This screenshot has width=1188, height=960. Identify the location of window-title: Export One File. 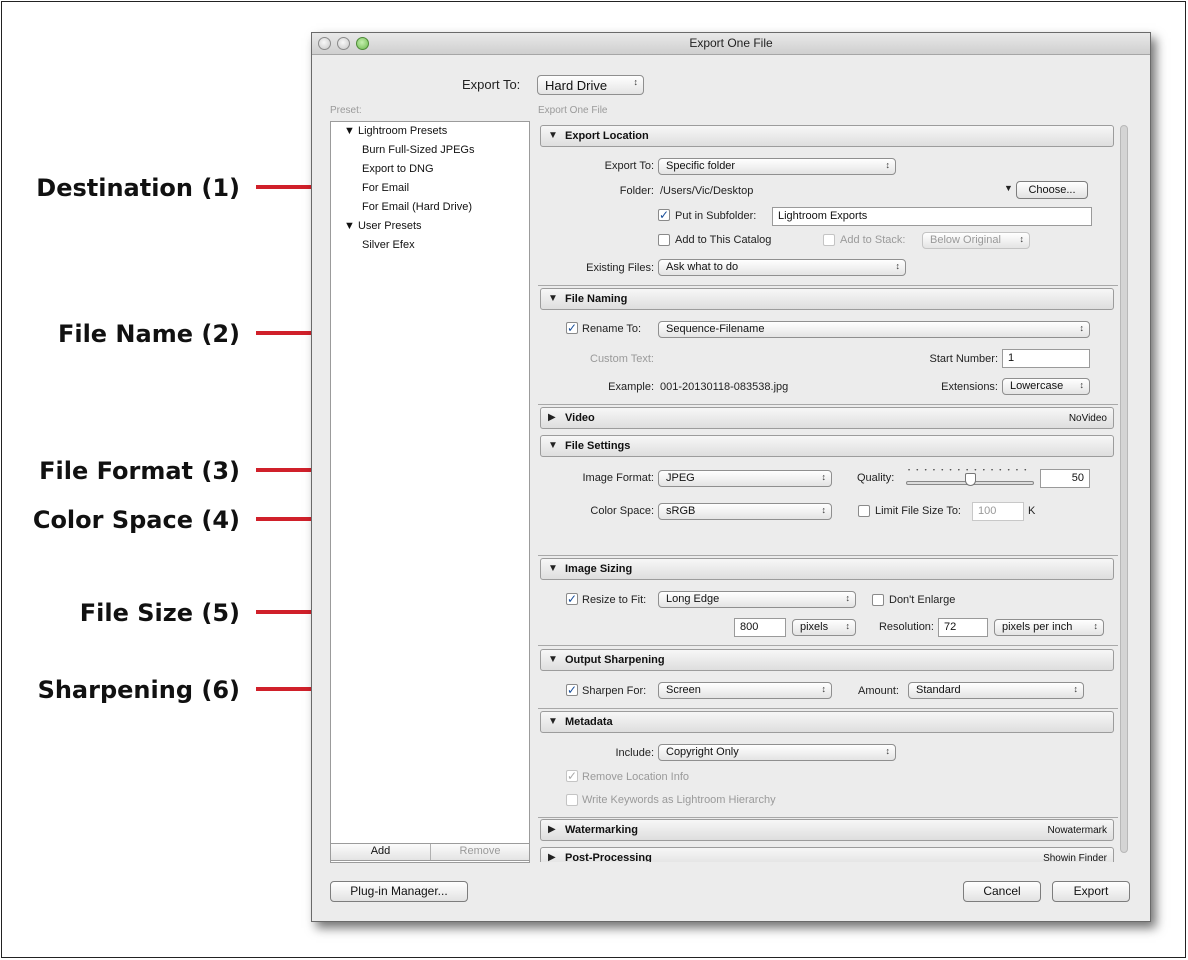
(731, 43).